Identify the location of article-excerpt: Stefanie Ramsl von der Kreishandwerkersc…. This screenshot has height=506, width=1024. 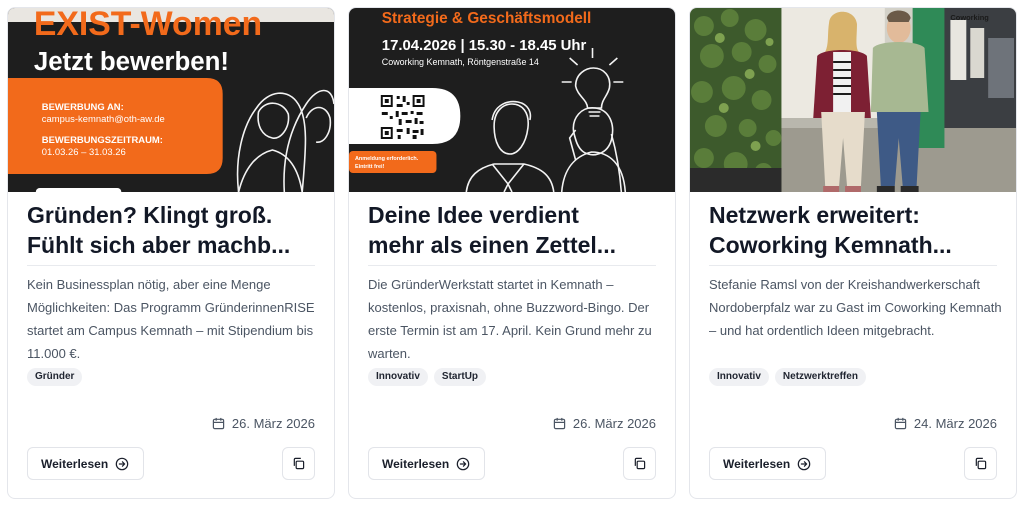
(855, 307).